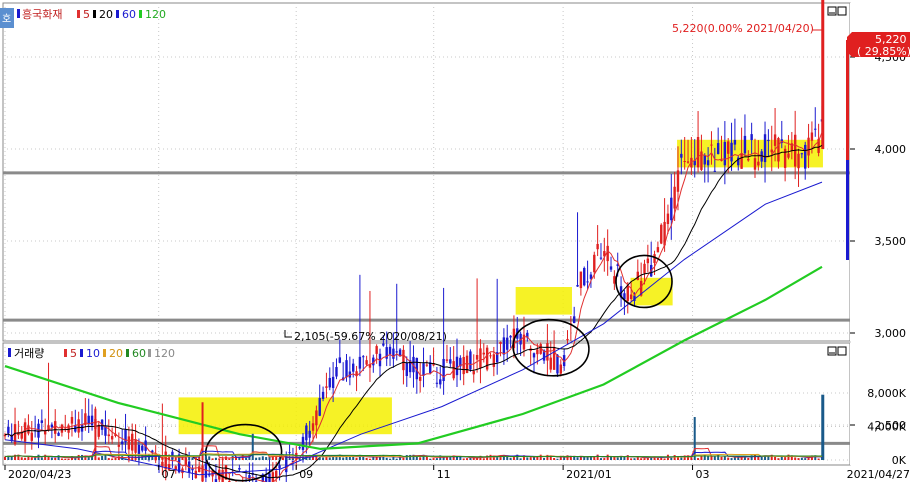 This screenshot has height=486, width=913. I want to click on legend-ma5: 5, so click(86, 14).